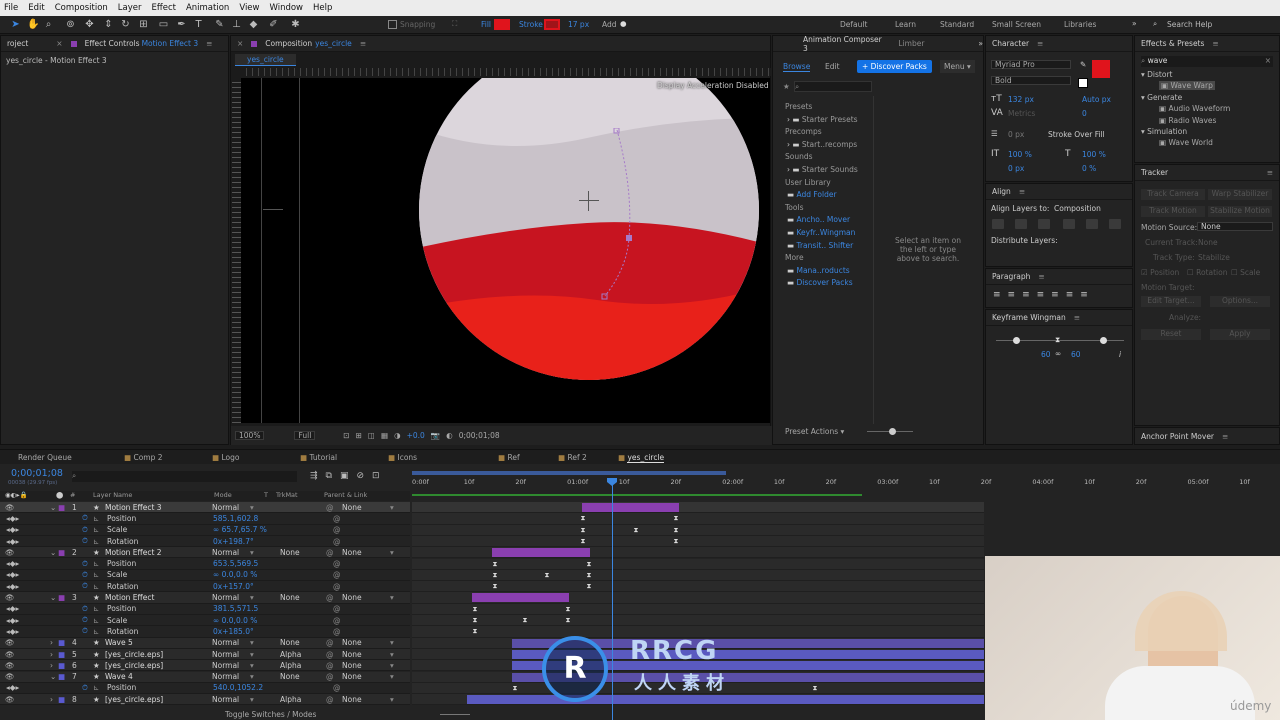  Describe the element at coordinates (273, 24) in the screenshot. I see `roto-brush-icon: ✐` at that location.